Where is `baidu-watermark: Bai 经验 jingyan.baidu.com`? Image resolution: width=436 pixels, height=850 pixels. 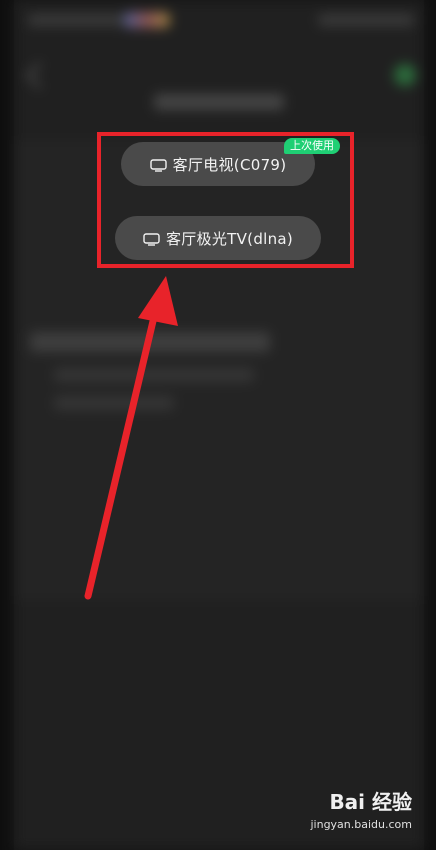
baidu-watermark: Bai 经验 jingyan.baidu.com is located at coordinates (347, 813).